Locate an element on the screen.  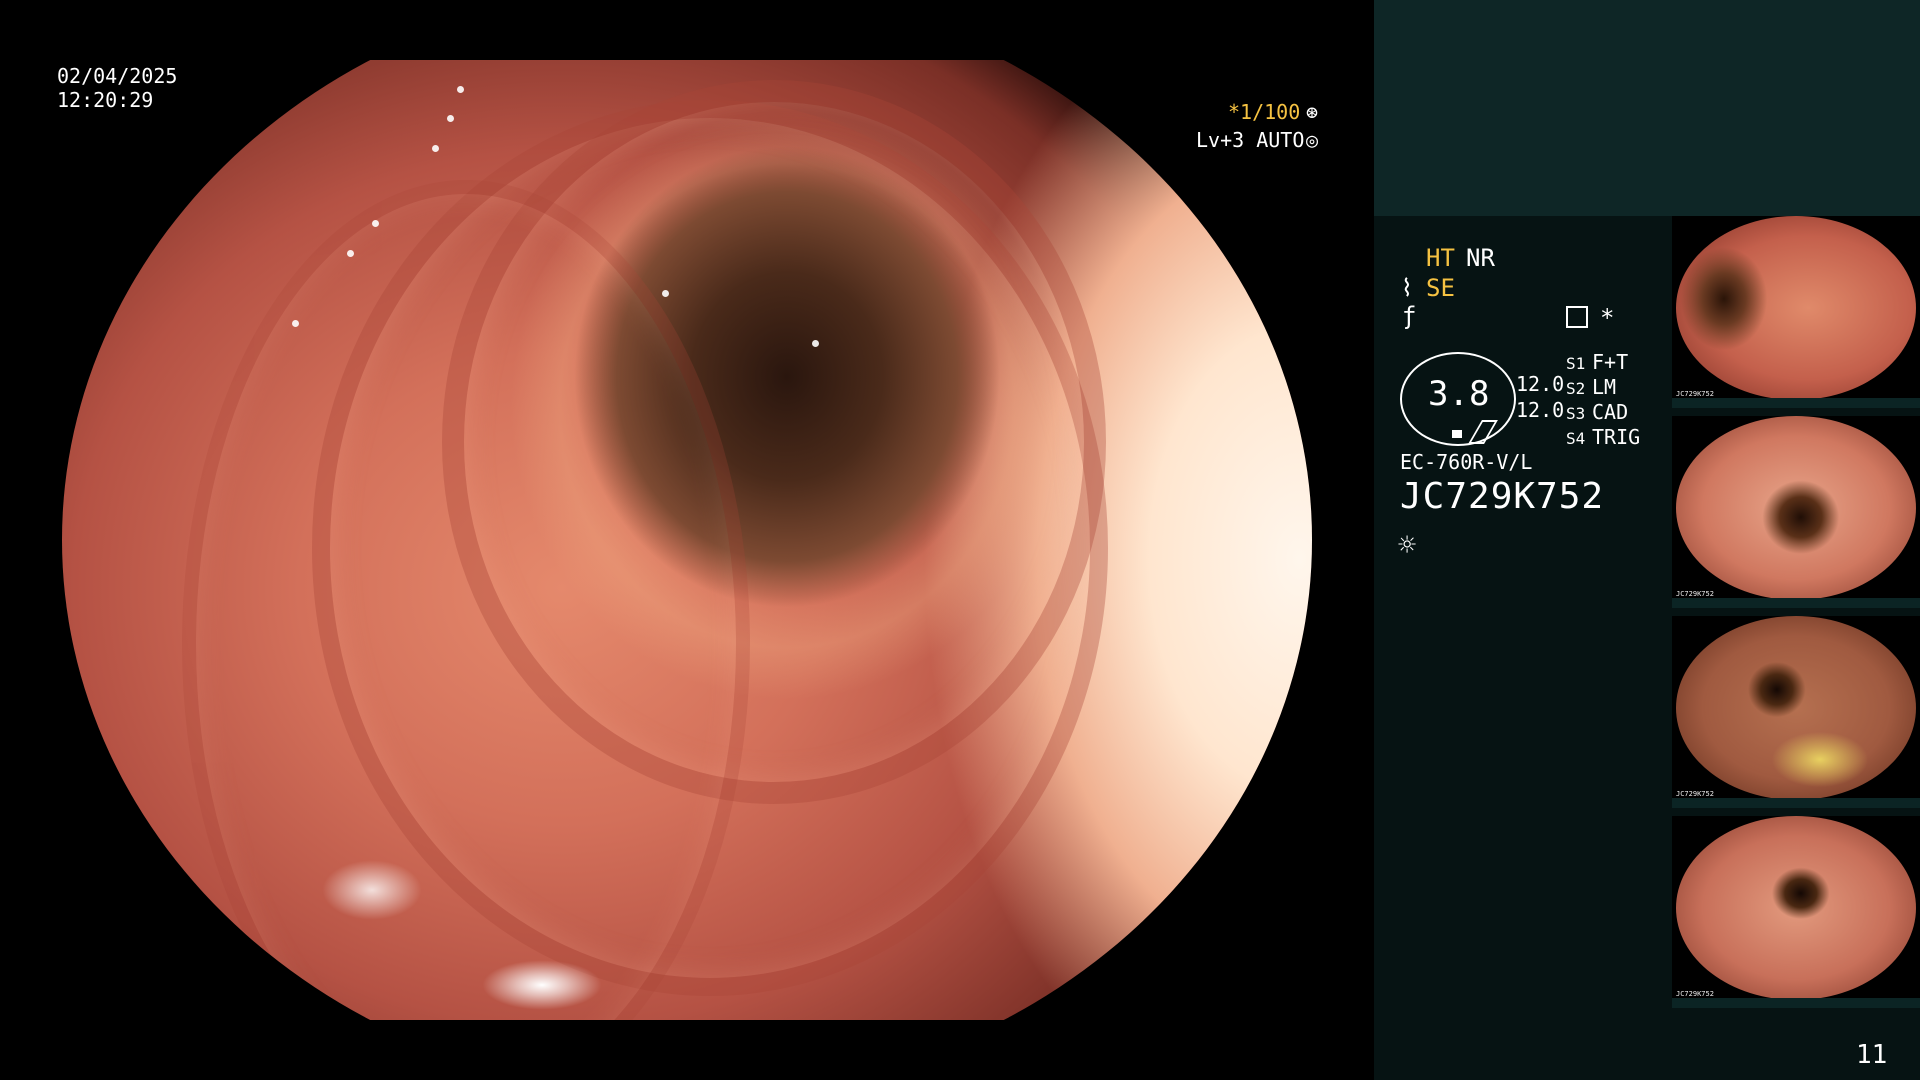
info-panel-header is located at coordinates (1647, 108).